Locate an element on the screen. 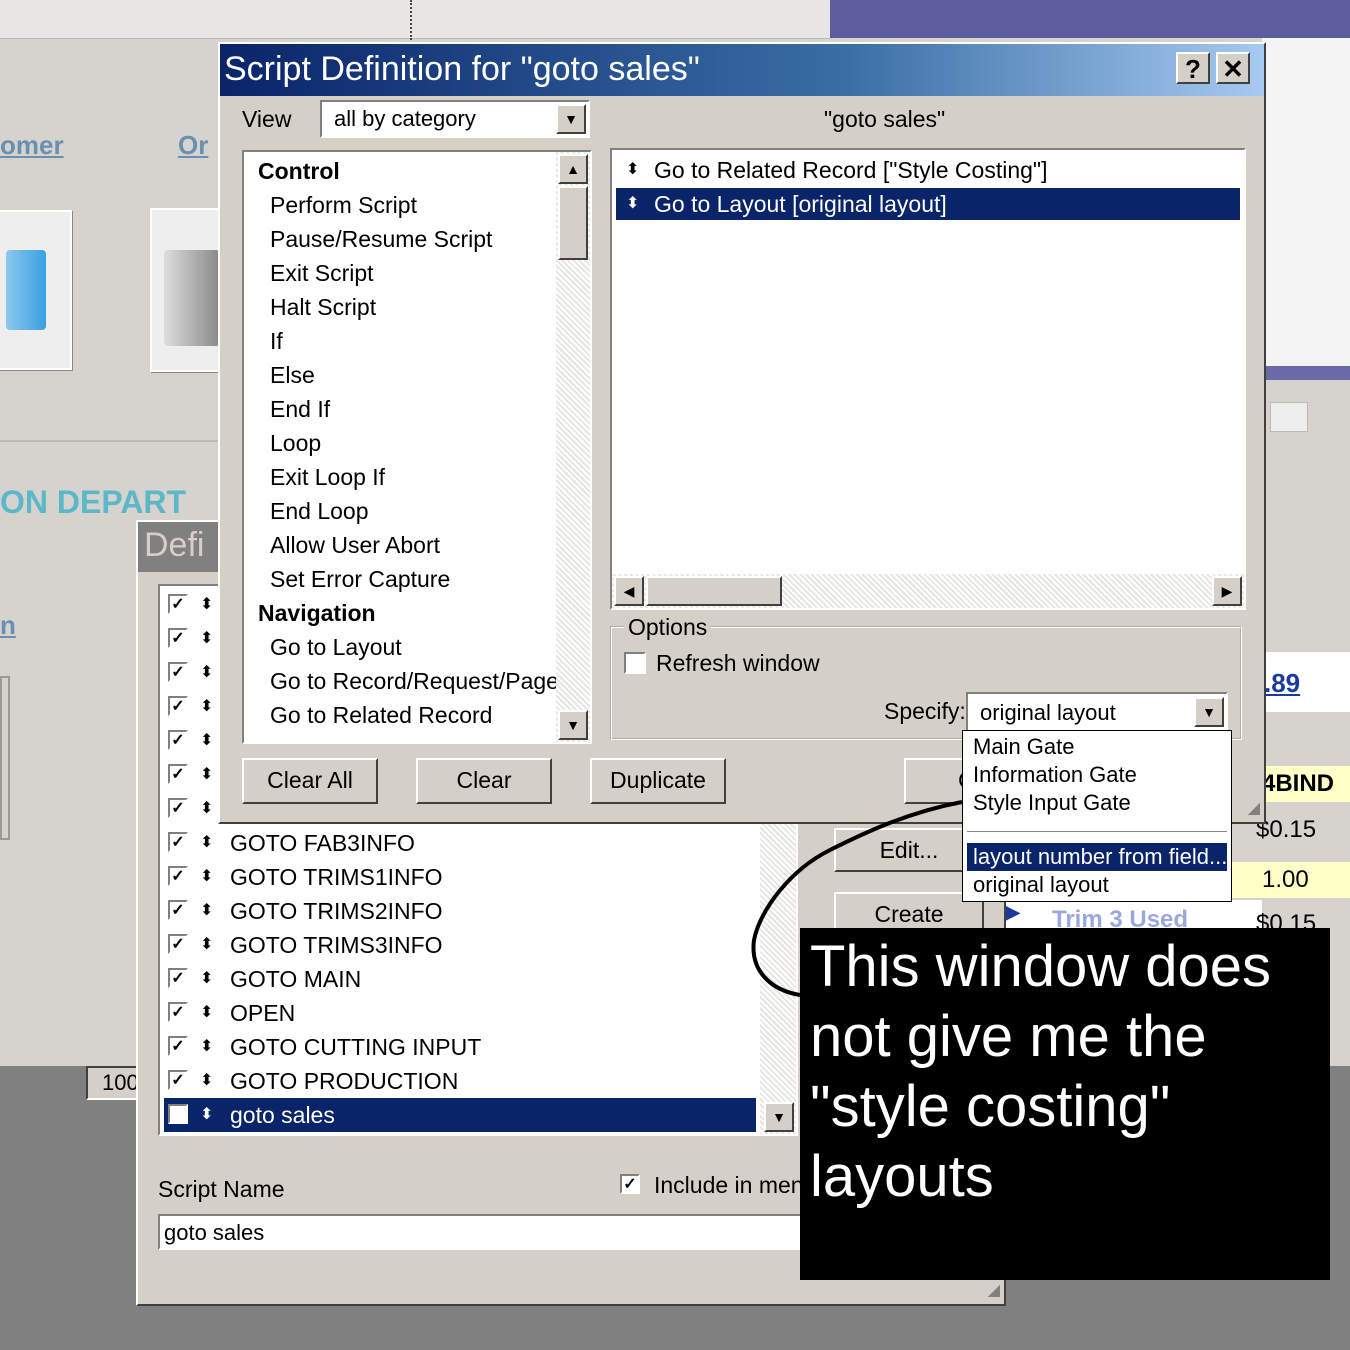 This screenshot has width=1350, height=1350. script-scroll-left-button: ◀ is located at coordinates (629, 591).